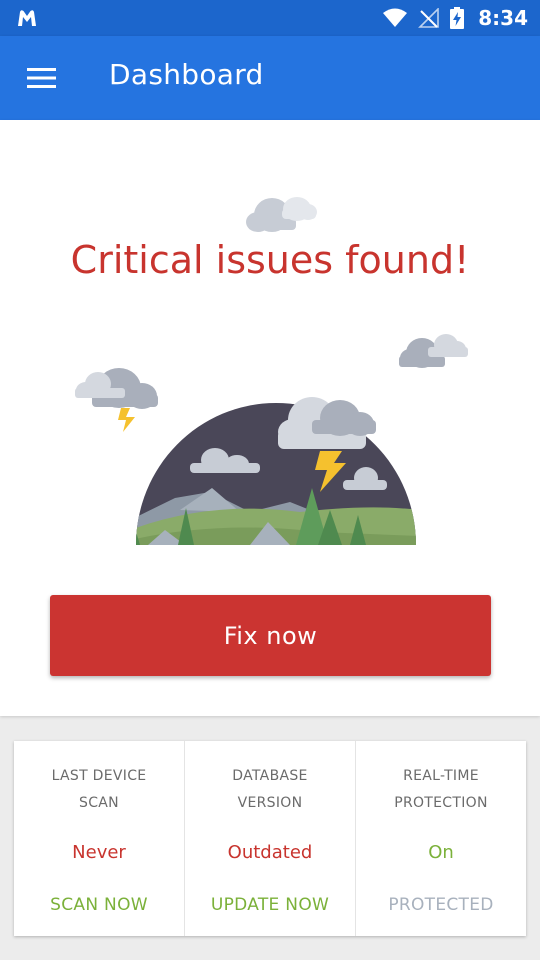  Describe the element at coordinates (27, 18) in the screenshot. I see `malwarebytes-logo-icon` at that location.